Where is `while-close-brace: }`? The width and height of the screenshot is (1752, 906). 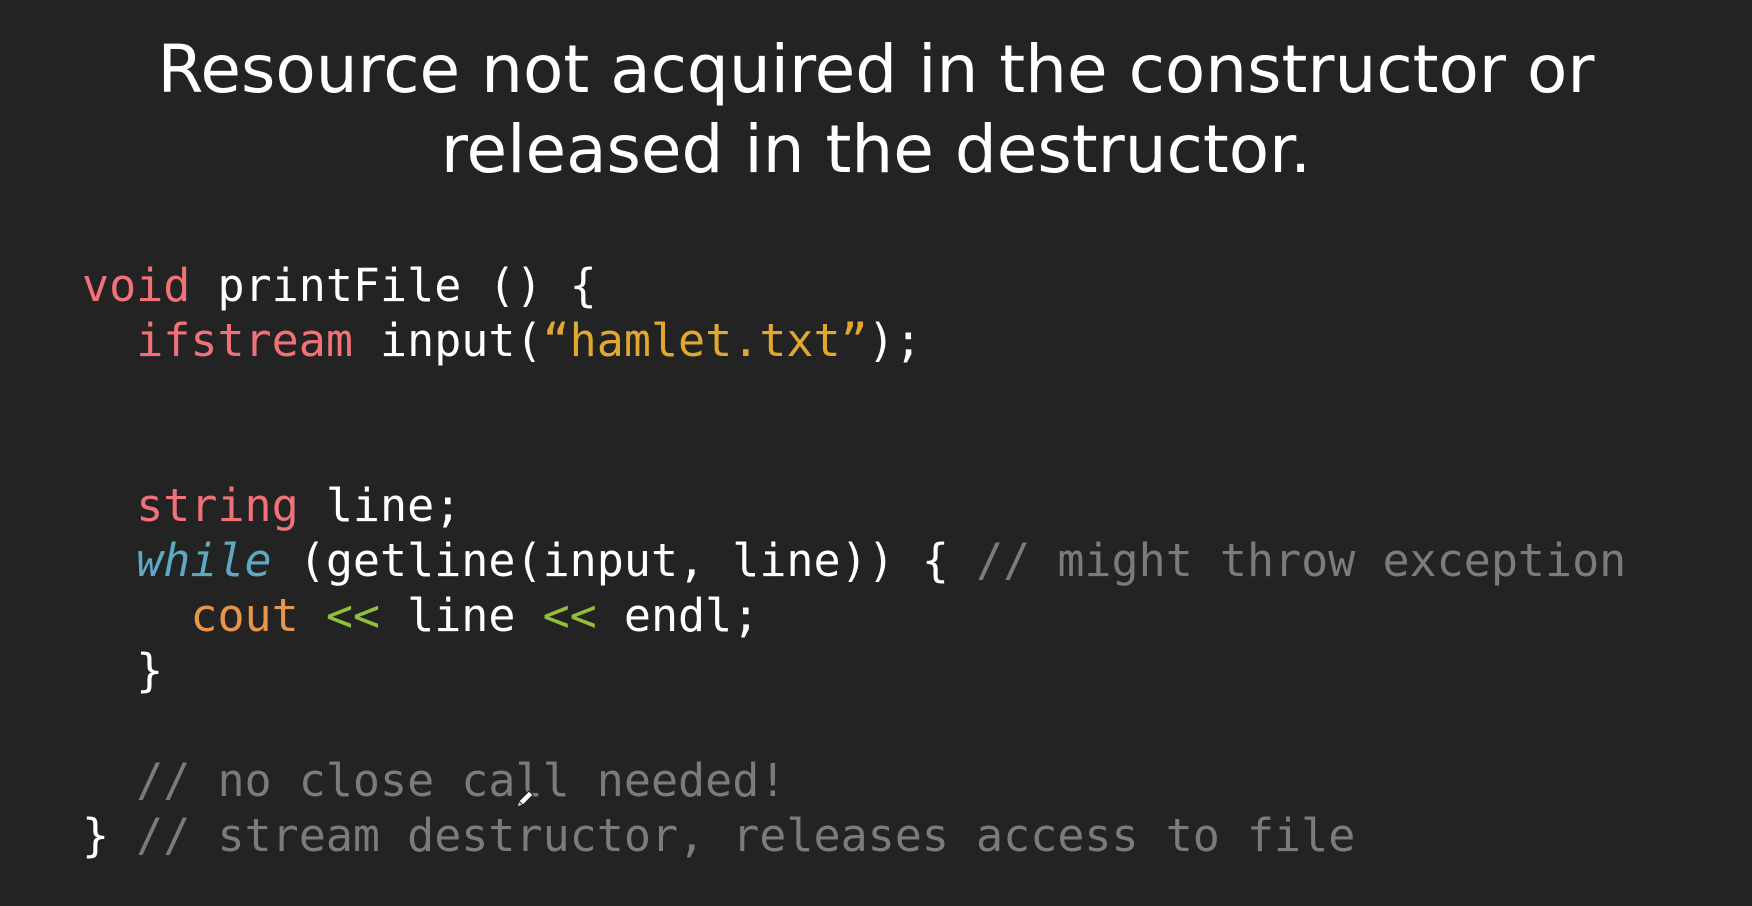 while-close-brace: } is located at coordinates (123, 670).